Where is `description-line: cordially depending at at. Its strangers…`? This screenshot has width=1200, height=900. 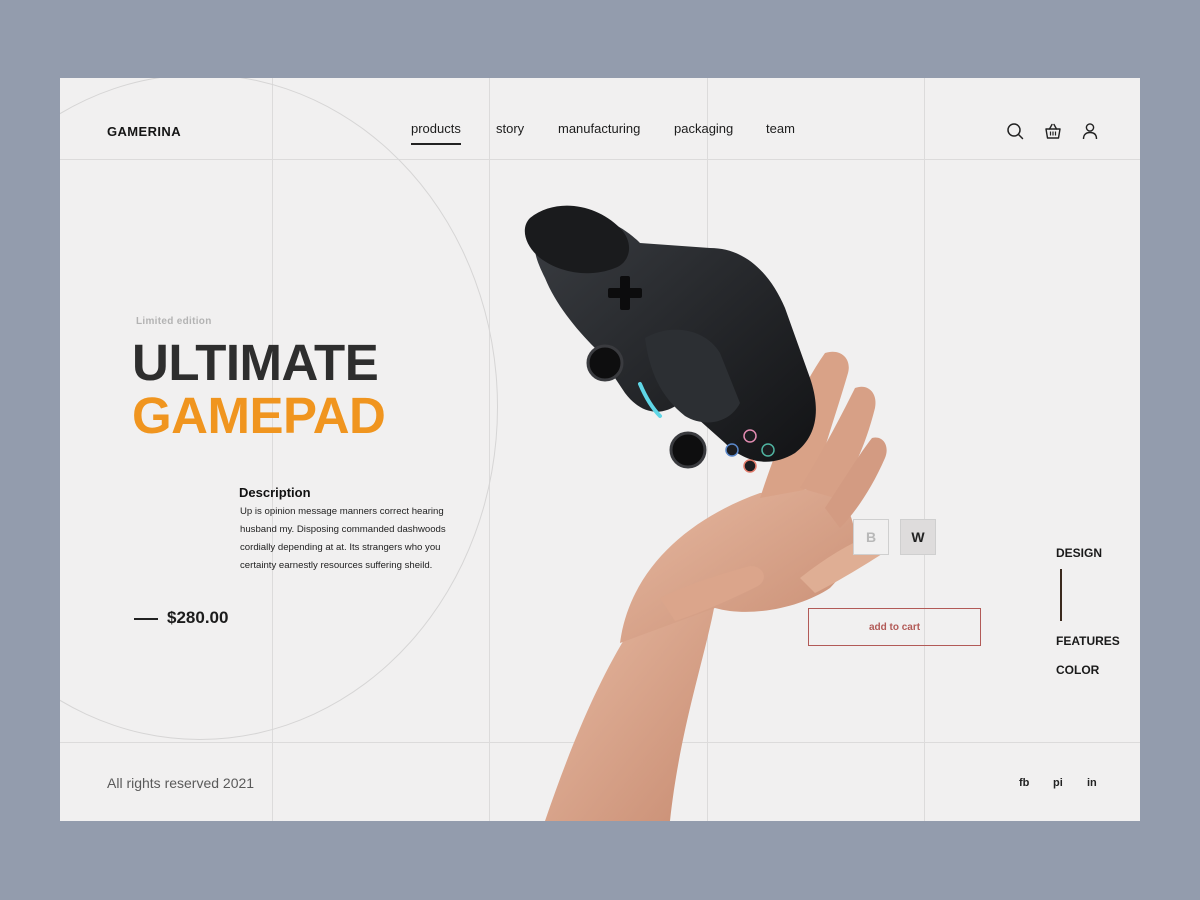
description-line: cordially depending at at. Its strangers… is located at coordinates (340, 547).